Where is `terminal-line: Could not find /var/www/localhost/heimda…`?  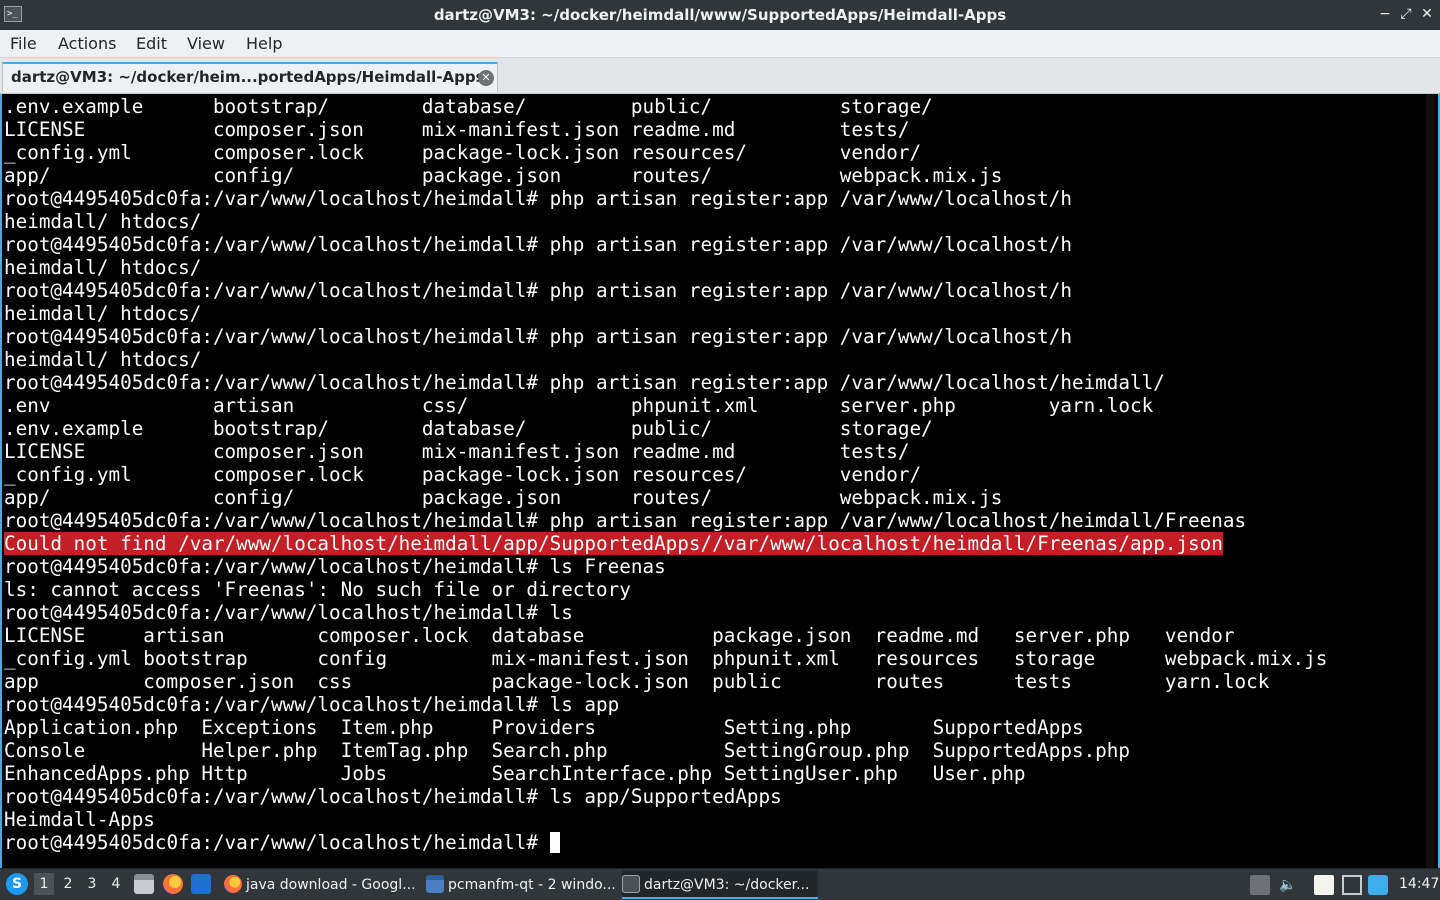
terminal-line: Could not find /var/www/localhost/heimda… is located at coordinates (665, 543).